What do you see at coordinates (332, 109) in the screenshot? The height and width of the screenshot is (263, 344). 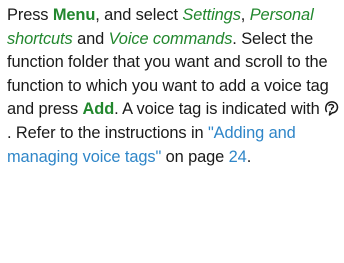 I see `voice-tag-icon` at bounding box center [332, 109].